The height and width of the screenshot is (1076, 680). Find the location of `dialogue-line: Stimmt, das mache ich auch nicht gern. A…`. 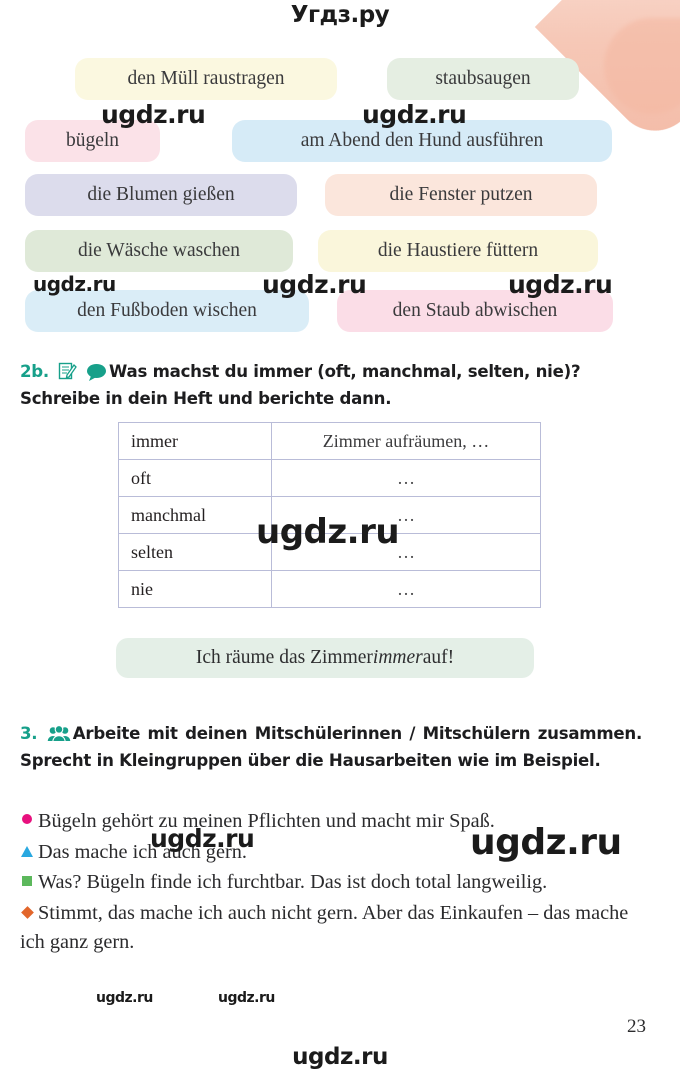

dialogue-line: Stimmt, das mache ich auch nicht gern. A… is located at coordinates (331, 928).